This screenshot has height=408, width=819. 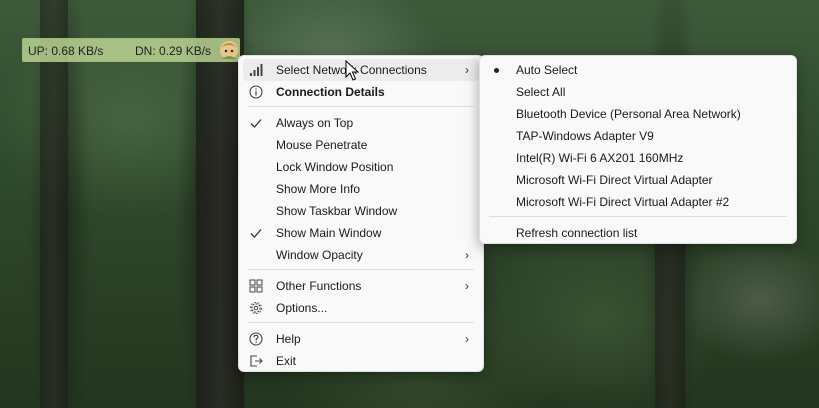 I want to click on menu-item-label: Mouse Penetrate, so click(x=322, y=145).